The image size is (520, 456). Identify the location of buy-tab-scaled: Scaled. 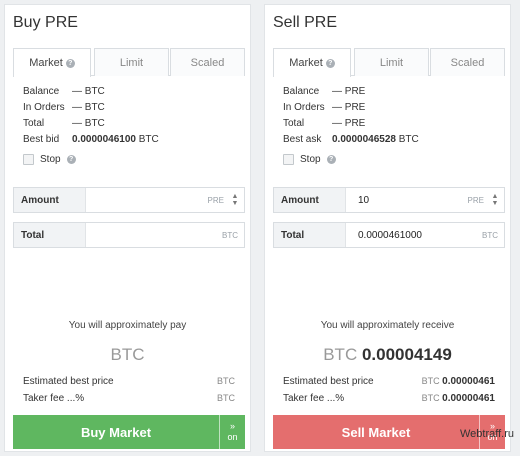
(207, 62).